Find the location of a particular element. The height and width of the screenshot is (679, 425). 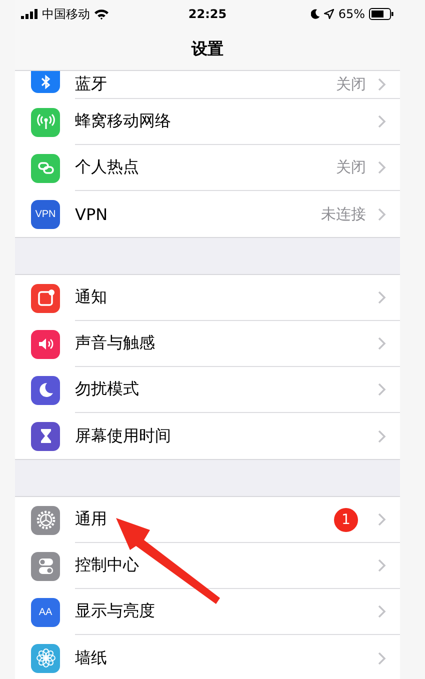

carrier-name: 中国移动 is located at coordinates (66, 14).